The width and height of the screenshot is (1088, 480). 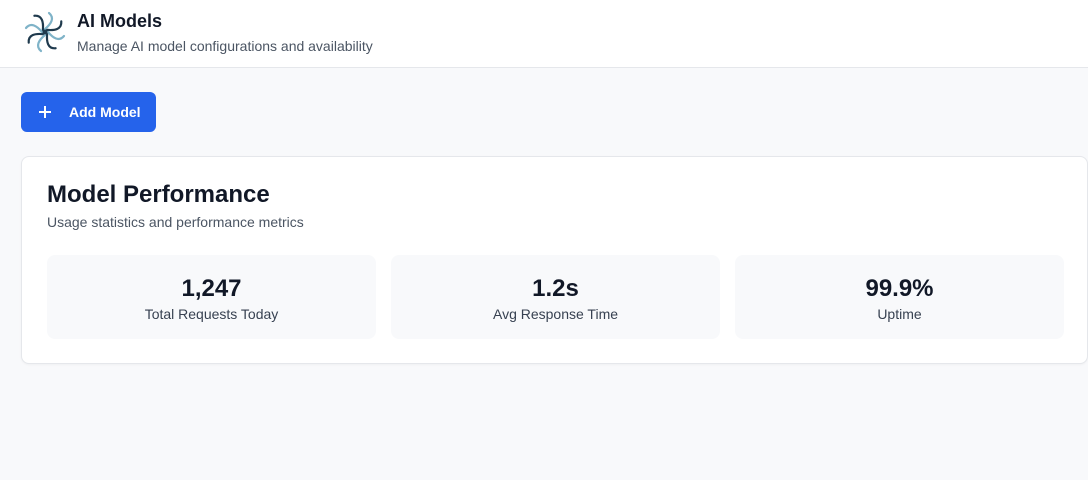 I want to click on add-model-button: Add Model, so click(x=88, y=112).